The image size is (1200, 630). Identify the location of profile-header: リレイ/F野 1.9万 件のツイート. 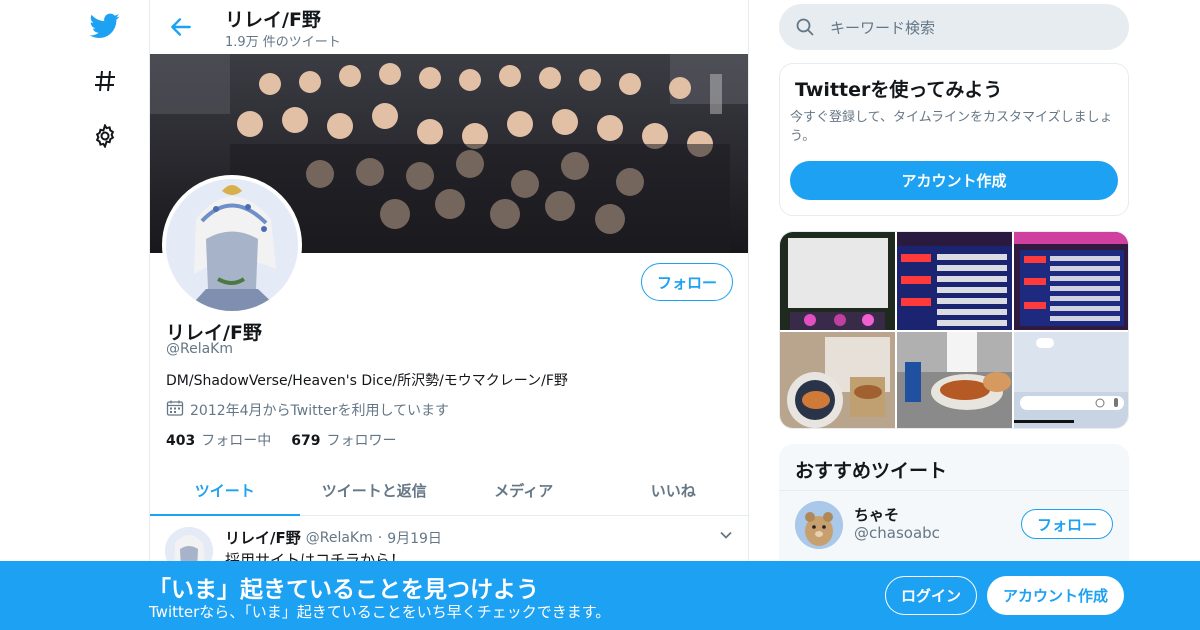
(449, 27).